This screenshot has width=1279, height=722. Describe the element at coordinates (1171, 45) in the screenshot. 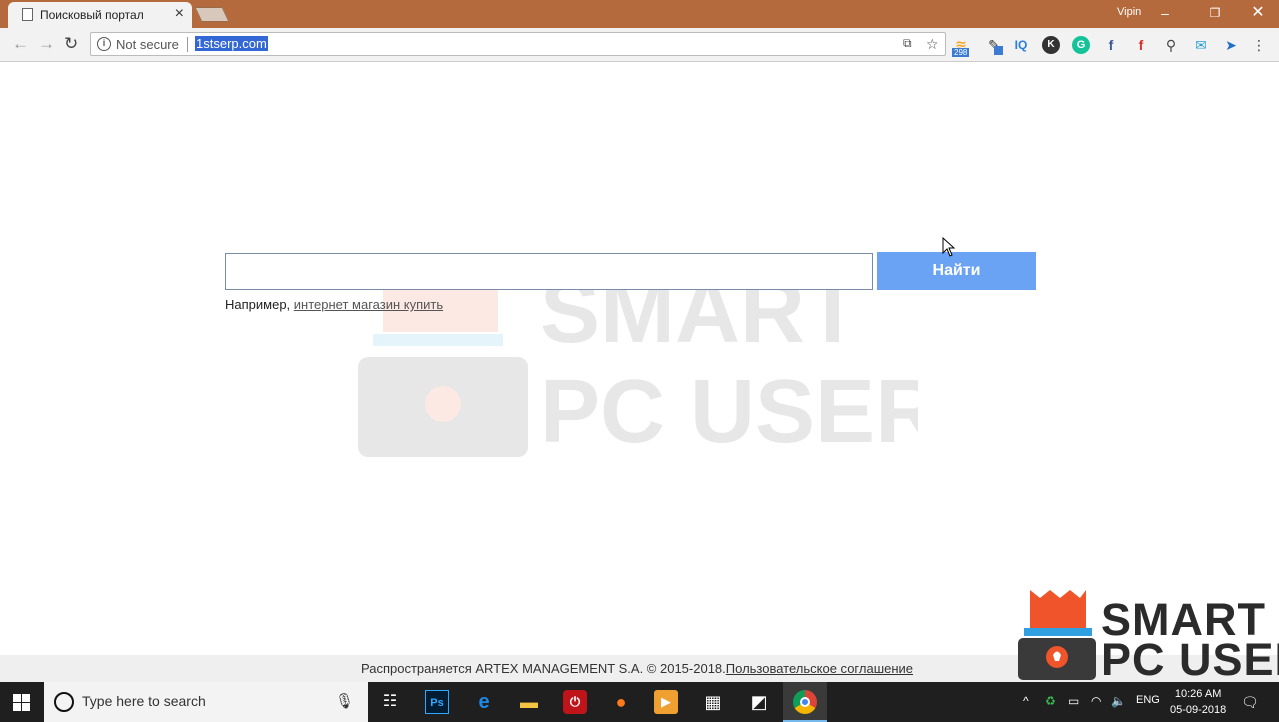

I see `search-extension-icon: ⚲` at that location.